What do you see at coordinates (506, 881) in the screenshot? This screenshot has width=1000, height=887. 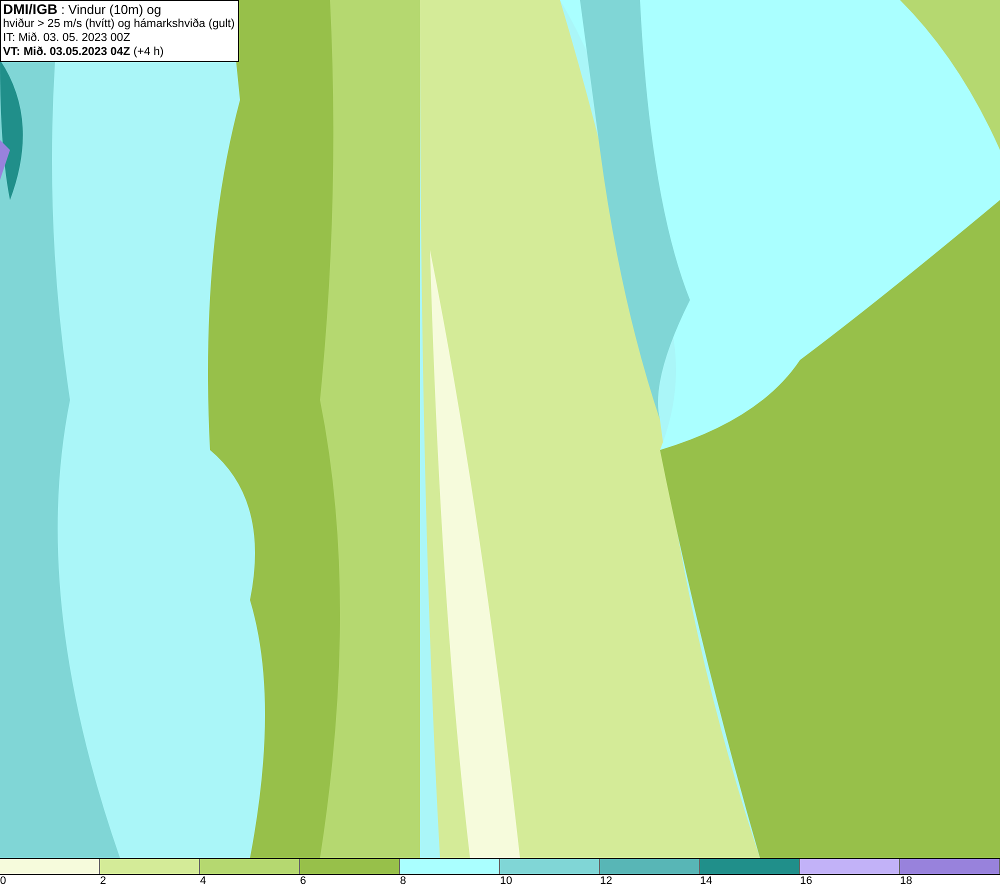 I see `legend-label: 10` at bounding box center [506, 881].